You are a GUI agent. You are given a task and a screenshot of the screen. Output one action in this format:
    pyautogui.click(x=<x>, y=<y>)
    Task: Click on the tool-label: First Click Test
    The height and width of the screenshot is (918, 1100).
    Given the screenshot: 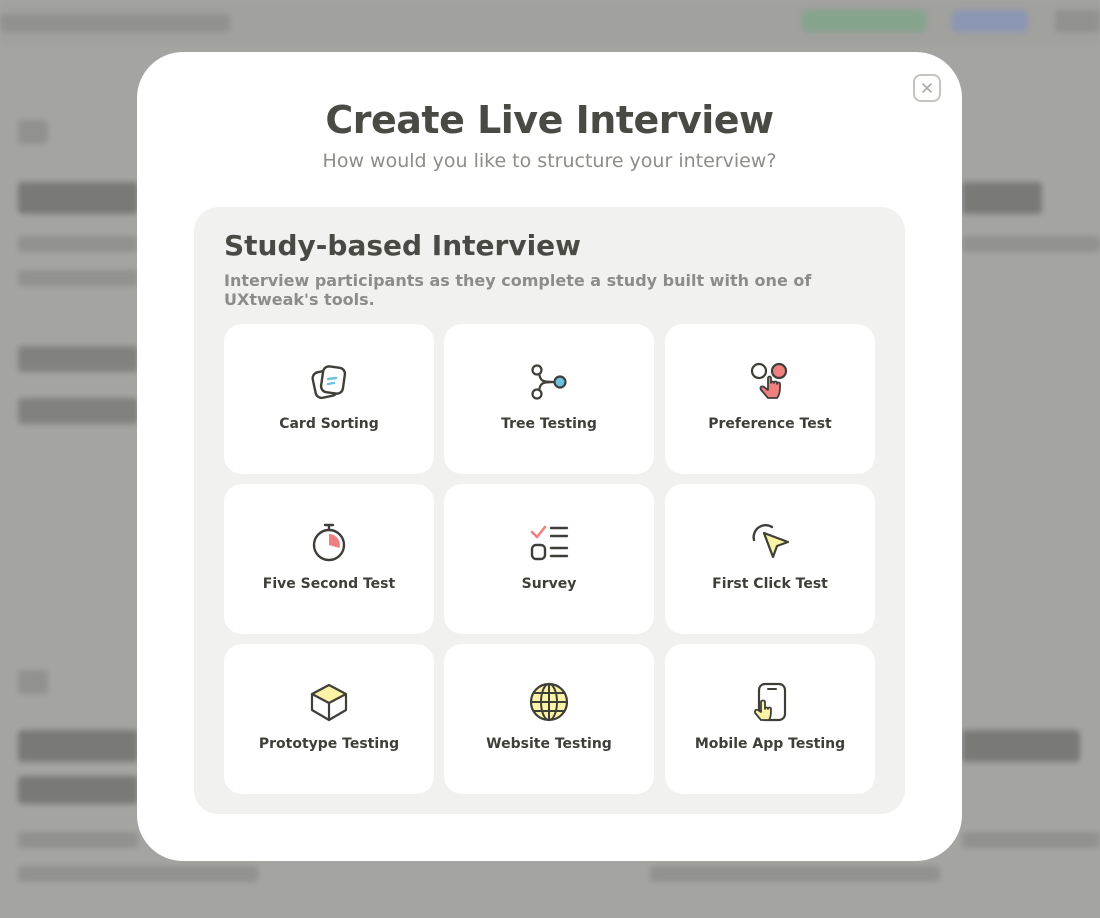 What is the action you would take?
    pyautogui.click(x=770, y=584)
    